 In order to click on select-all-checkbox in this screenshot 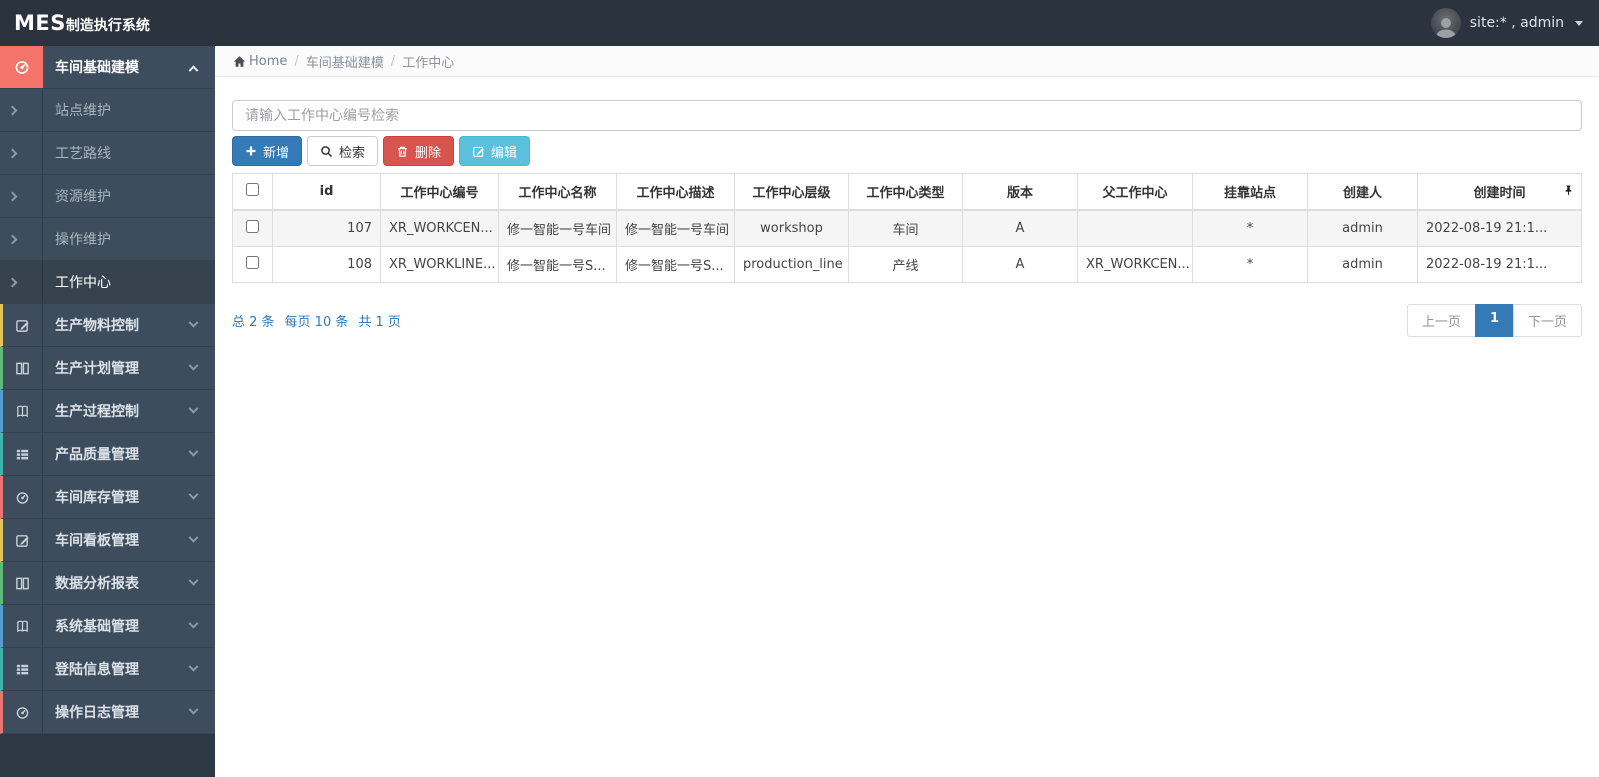, I will do `click(252, 189)`.